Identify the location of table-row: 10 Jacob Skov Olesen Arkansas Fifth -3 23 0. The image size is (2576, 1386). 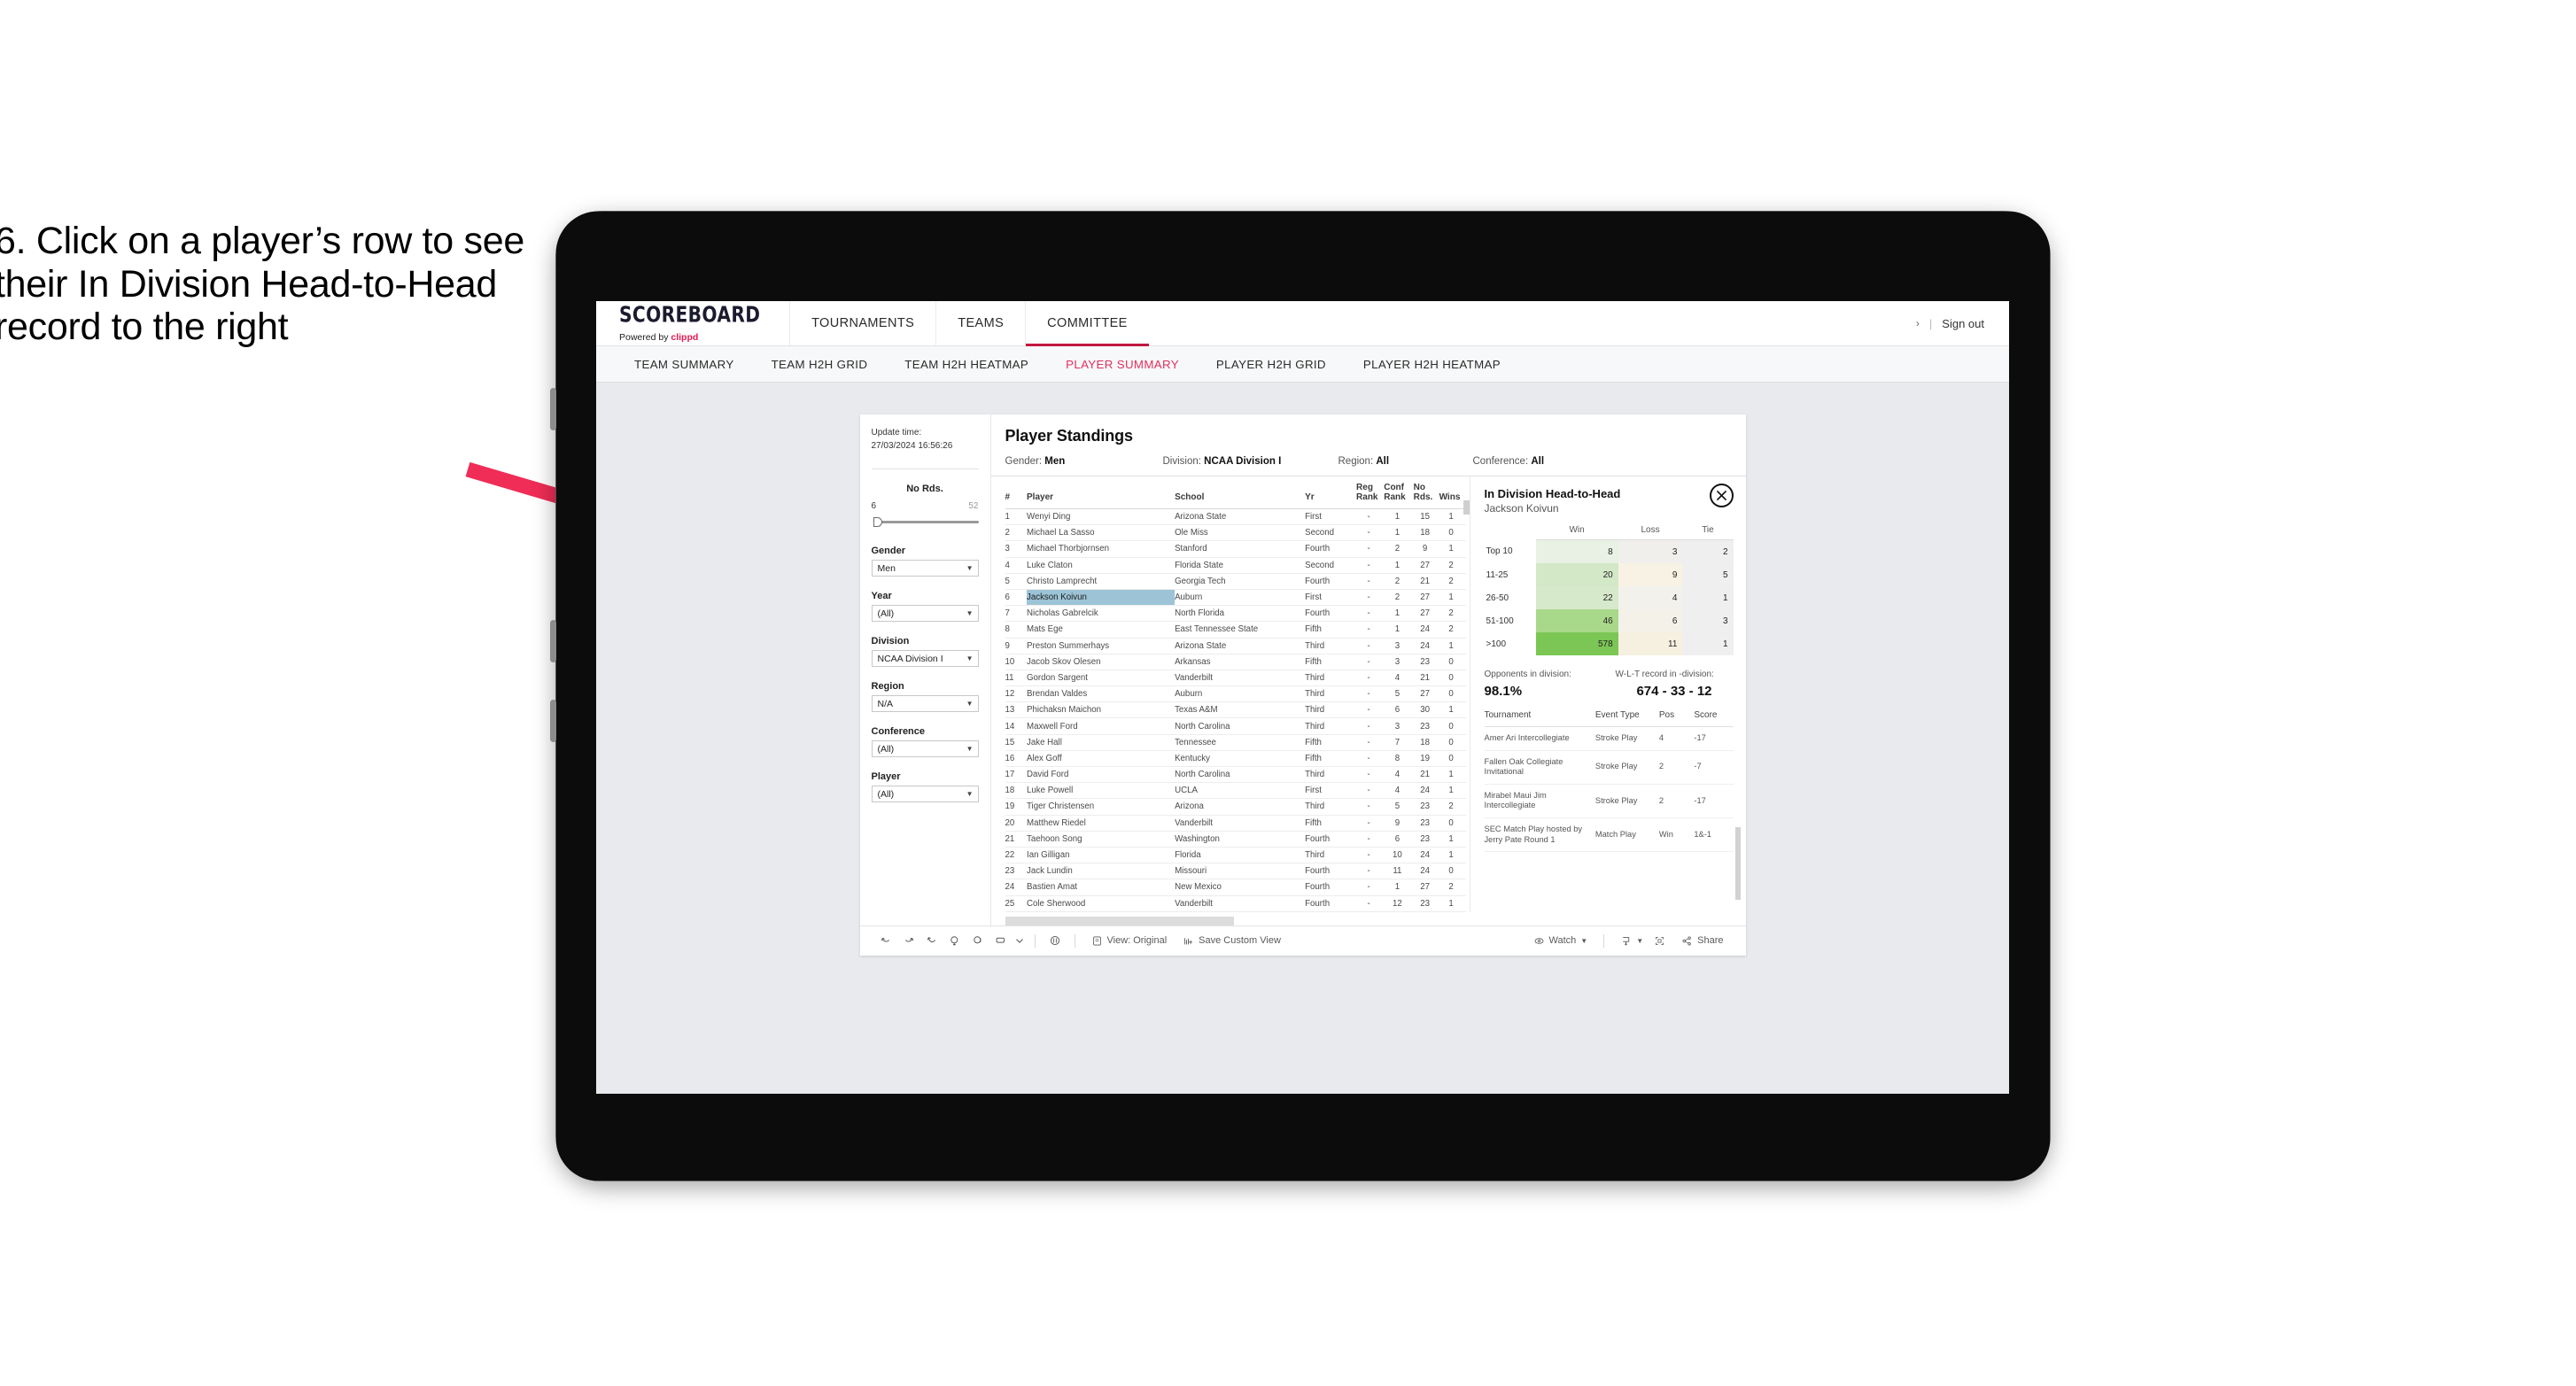
(1235, 662).